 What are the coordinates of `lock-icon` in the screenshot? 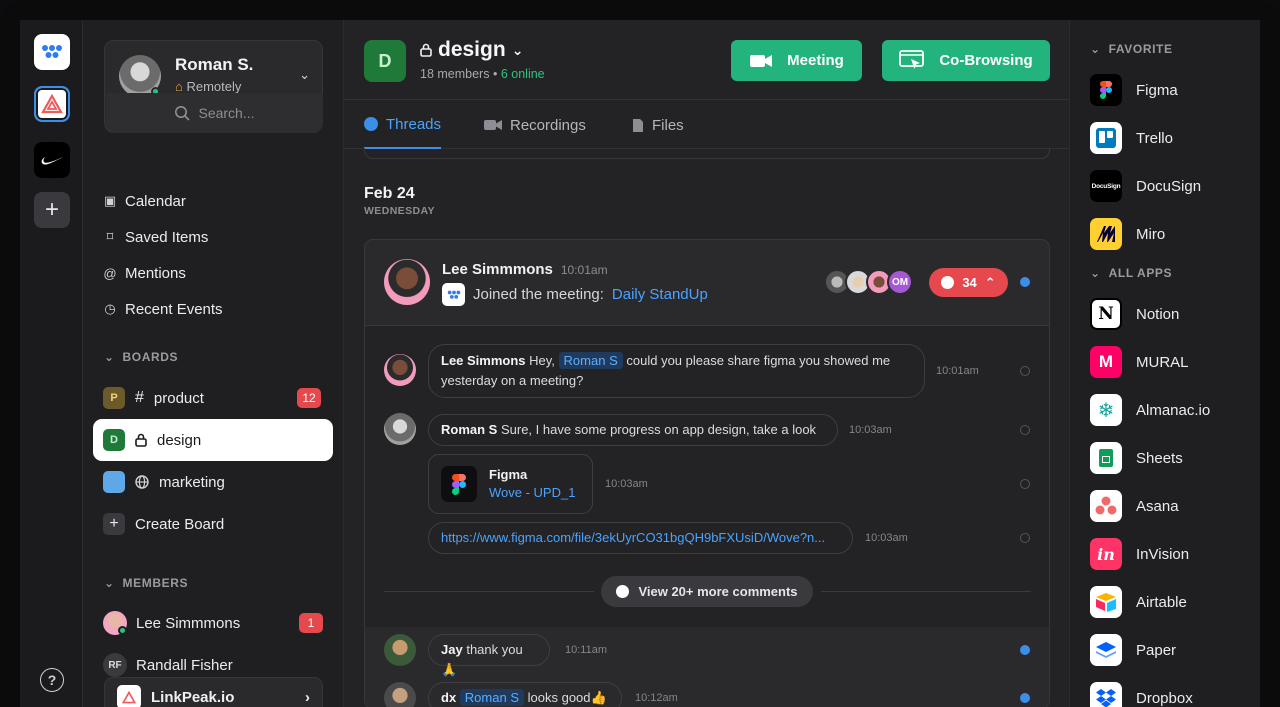 It's located at (141, 440).